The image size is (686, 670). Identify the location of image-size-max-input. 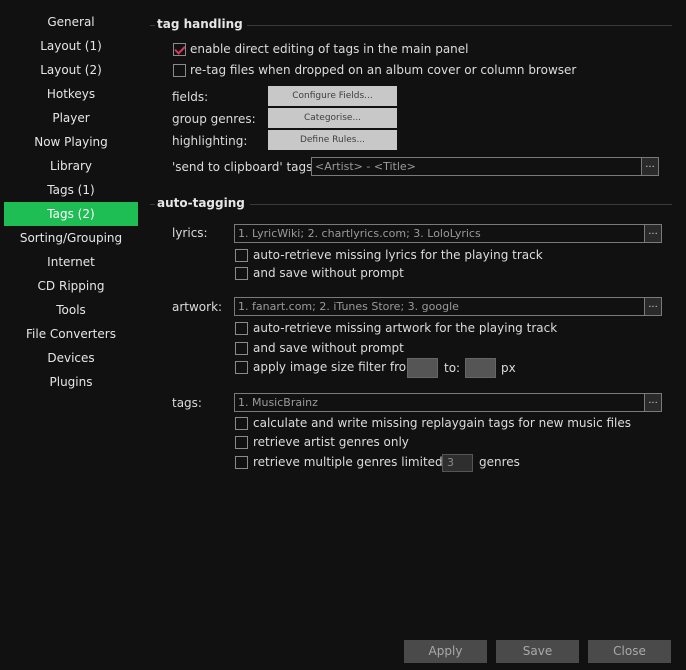
(480, 368).